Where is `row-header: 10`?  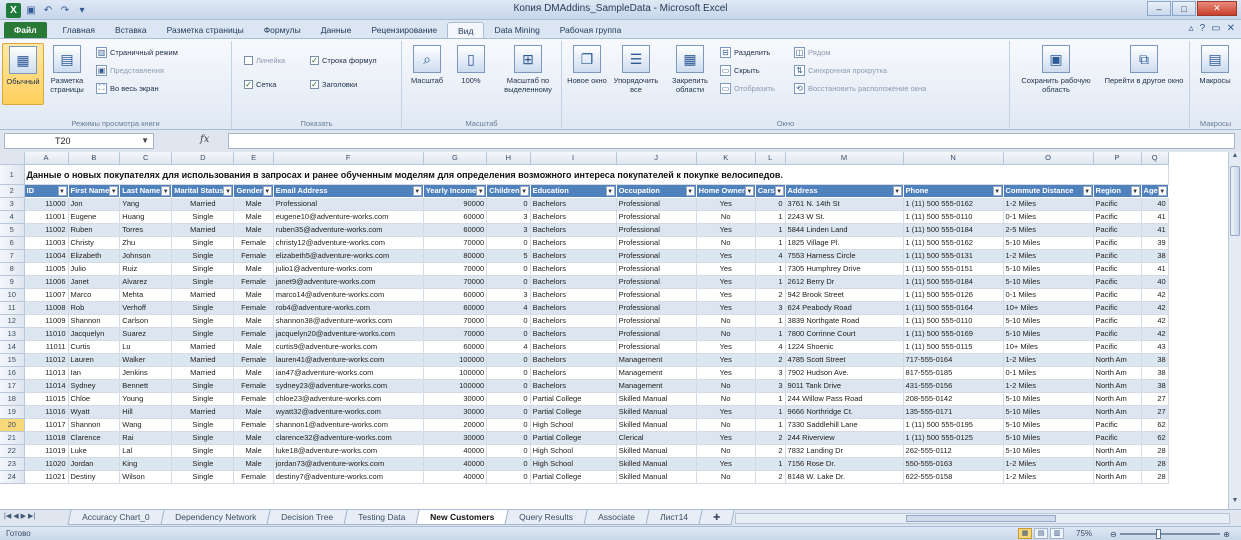 row-header: 10 is located at coordinates (12, 295).